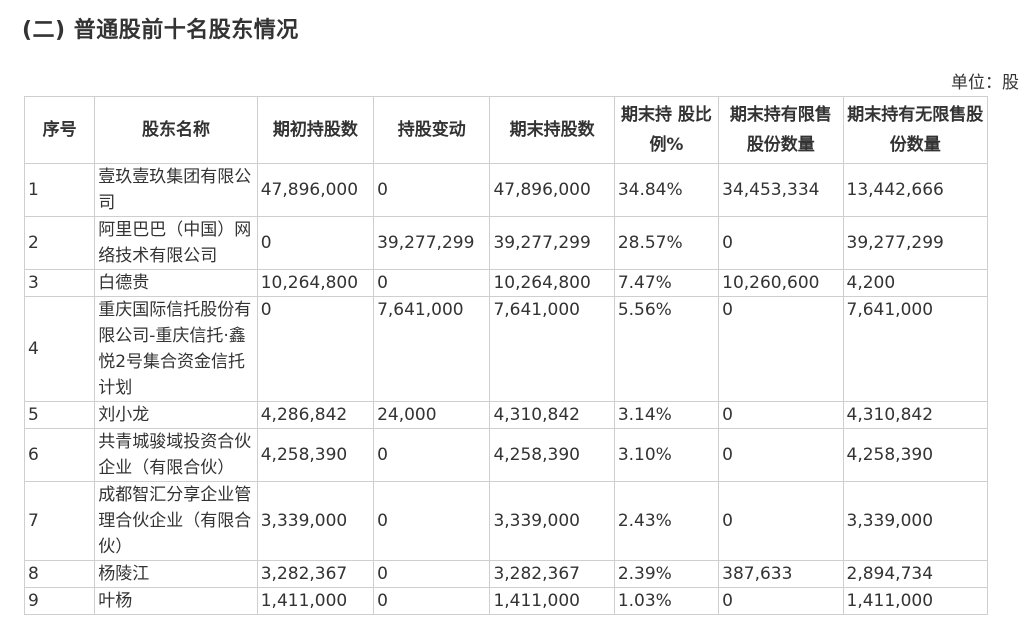  Describe the element at coordinates (176, 243) in the screenshot. I see `cell-name: 阿里巴巴（中国）网络技术有限公司` at that location.